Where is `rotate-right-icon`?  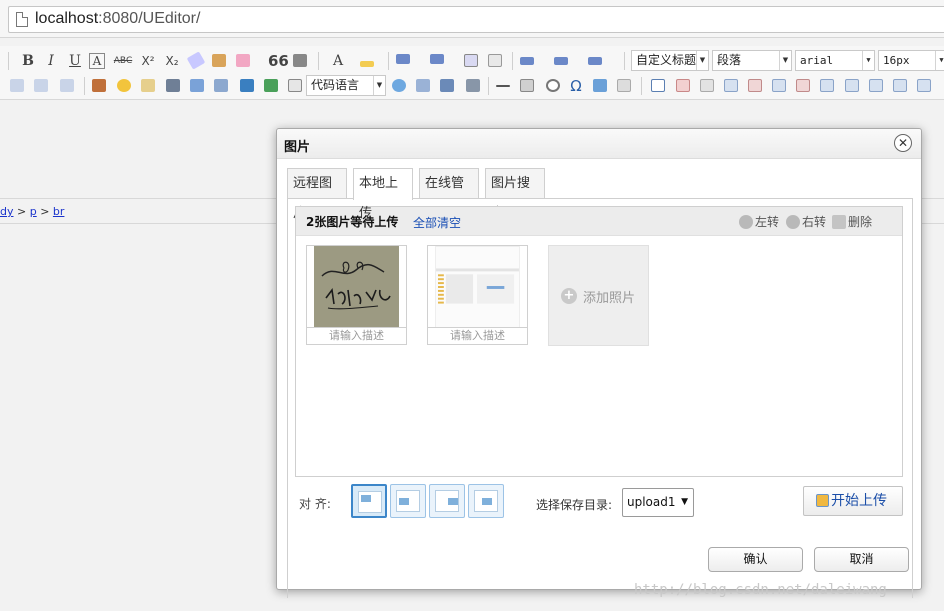 rotate-right-icon is located at coordinates (793, 222).